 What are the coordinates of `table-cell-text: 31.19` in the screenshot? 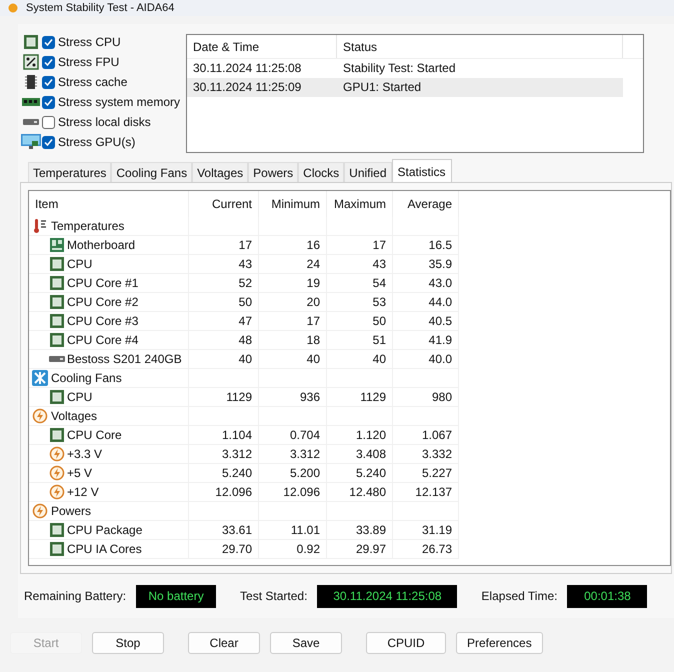 It's located at (437, 530).